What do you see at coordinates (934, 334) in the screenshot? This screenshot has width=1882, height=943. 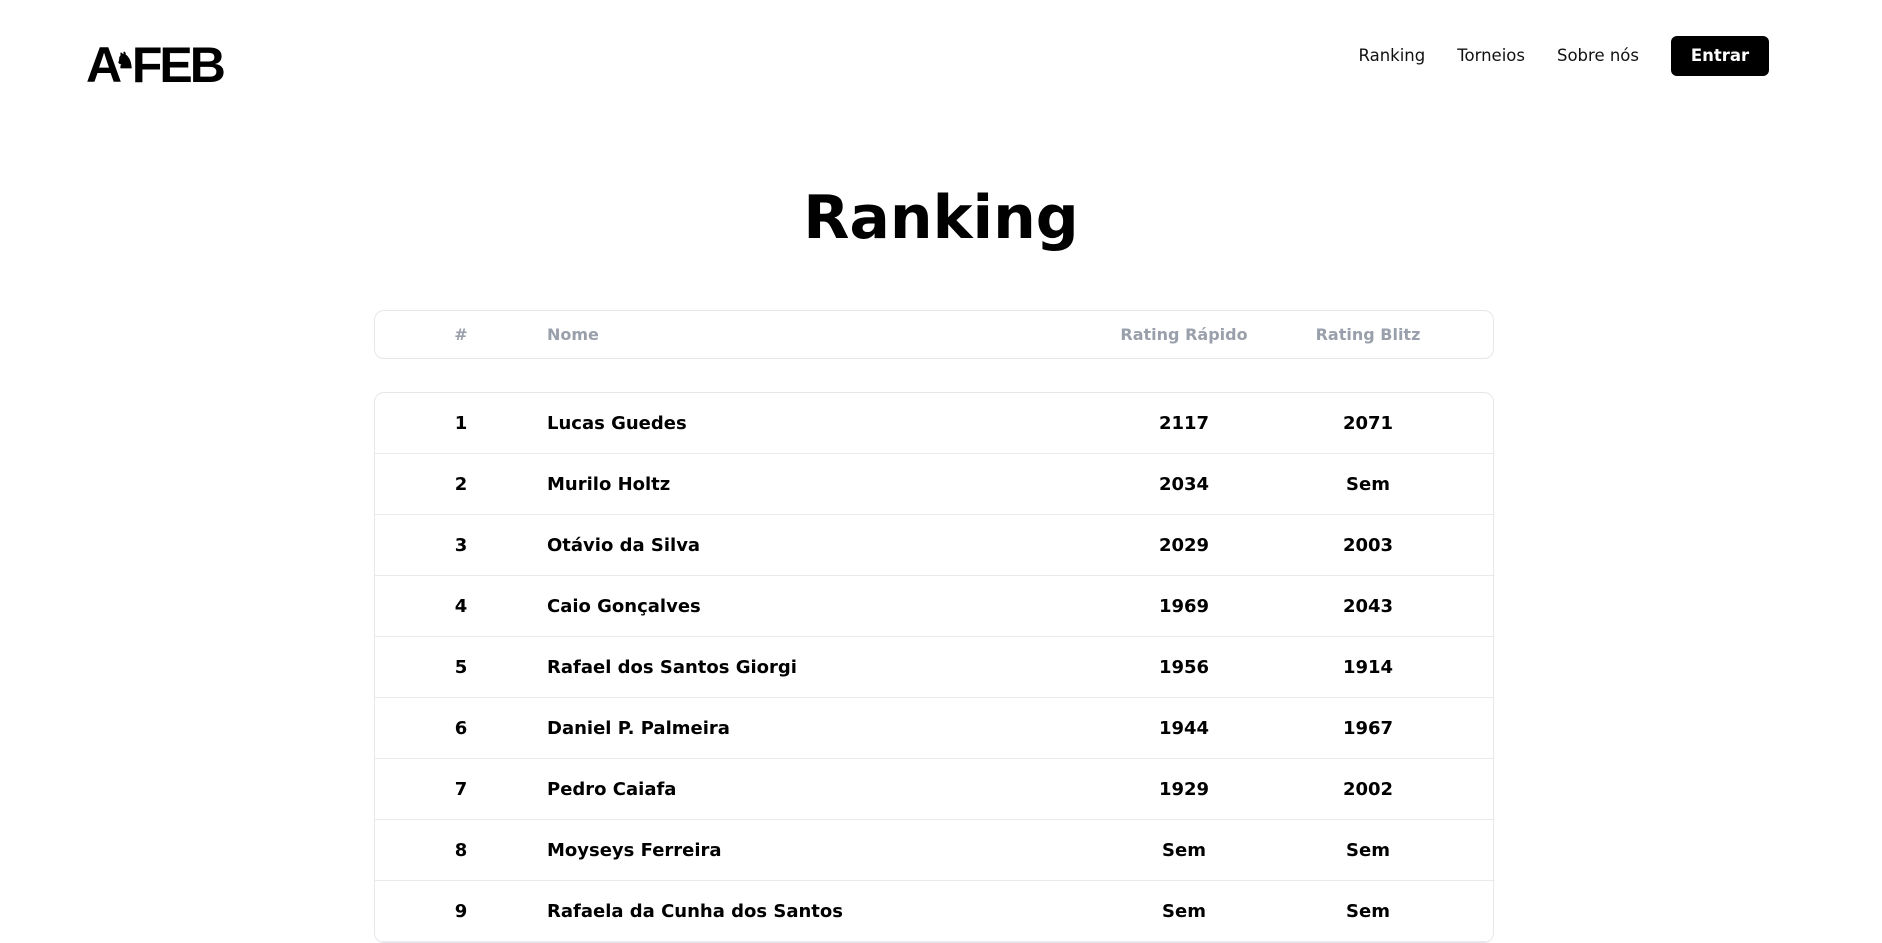 I see `table-header: # Nome Rating Rápido Rating Blitz` at bounding box center [934, 334].